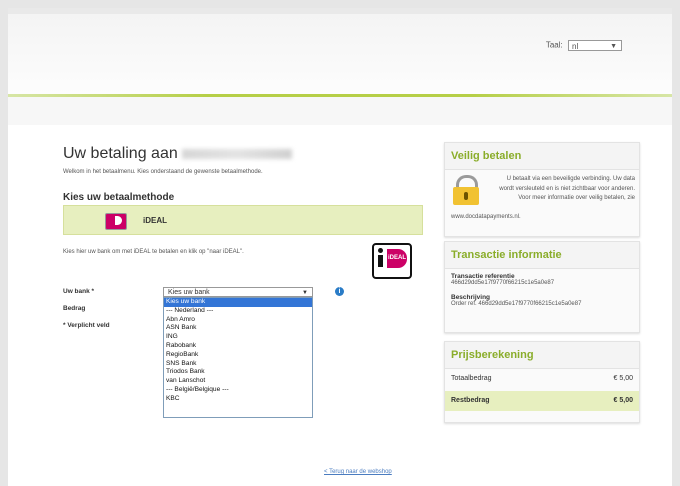 The width and height of the screenshot is (680, 486). What do you see at coordinates (575, 46) in the screenshot?
I see `language-value: nl` at bounding box center [575, 46].